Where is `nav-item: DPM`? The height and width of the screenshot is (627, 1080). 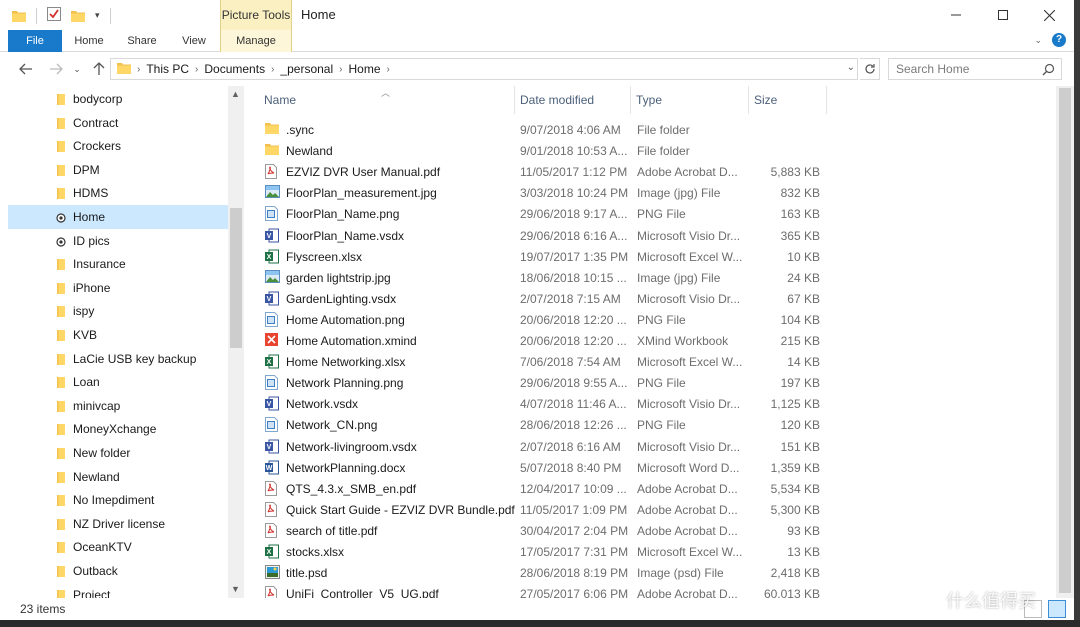 nav-item: DPM is located at coordinates (118, 170).